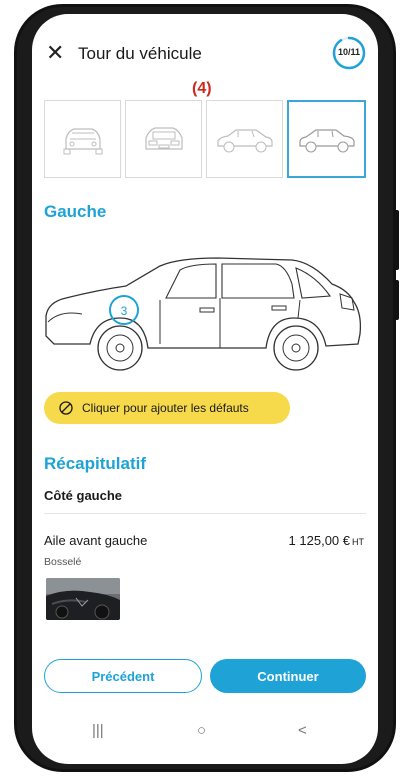 The image size is (403, 777). I want to click on previous-button: Précédent, so click(123, 676).